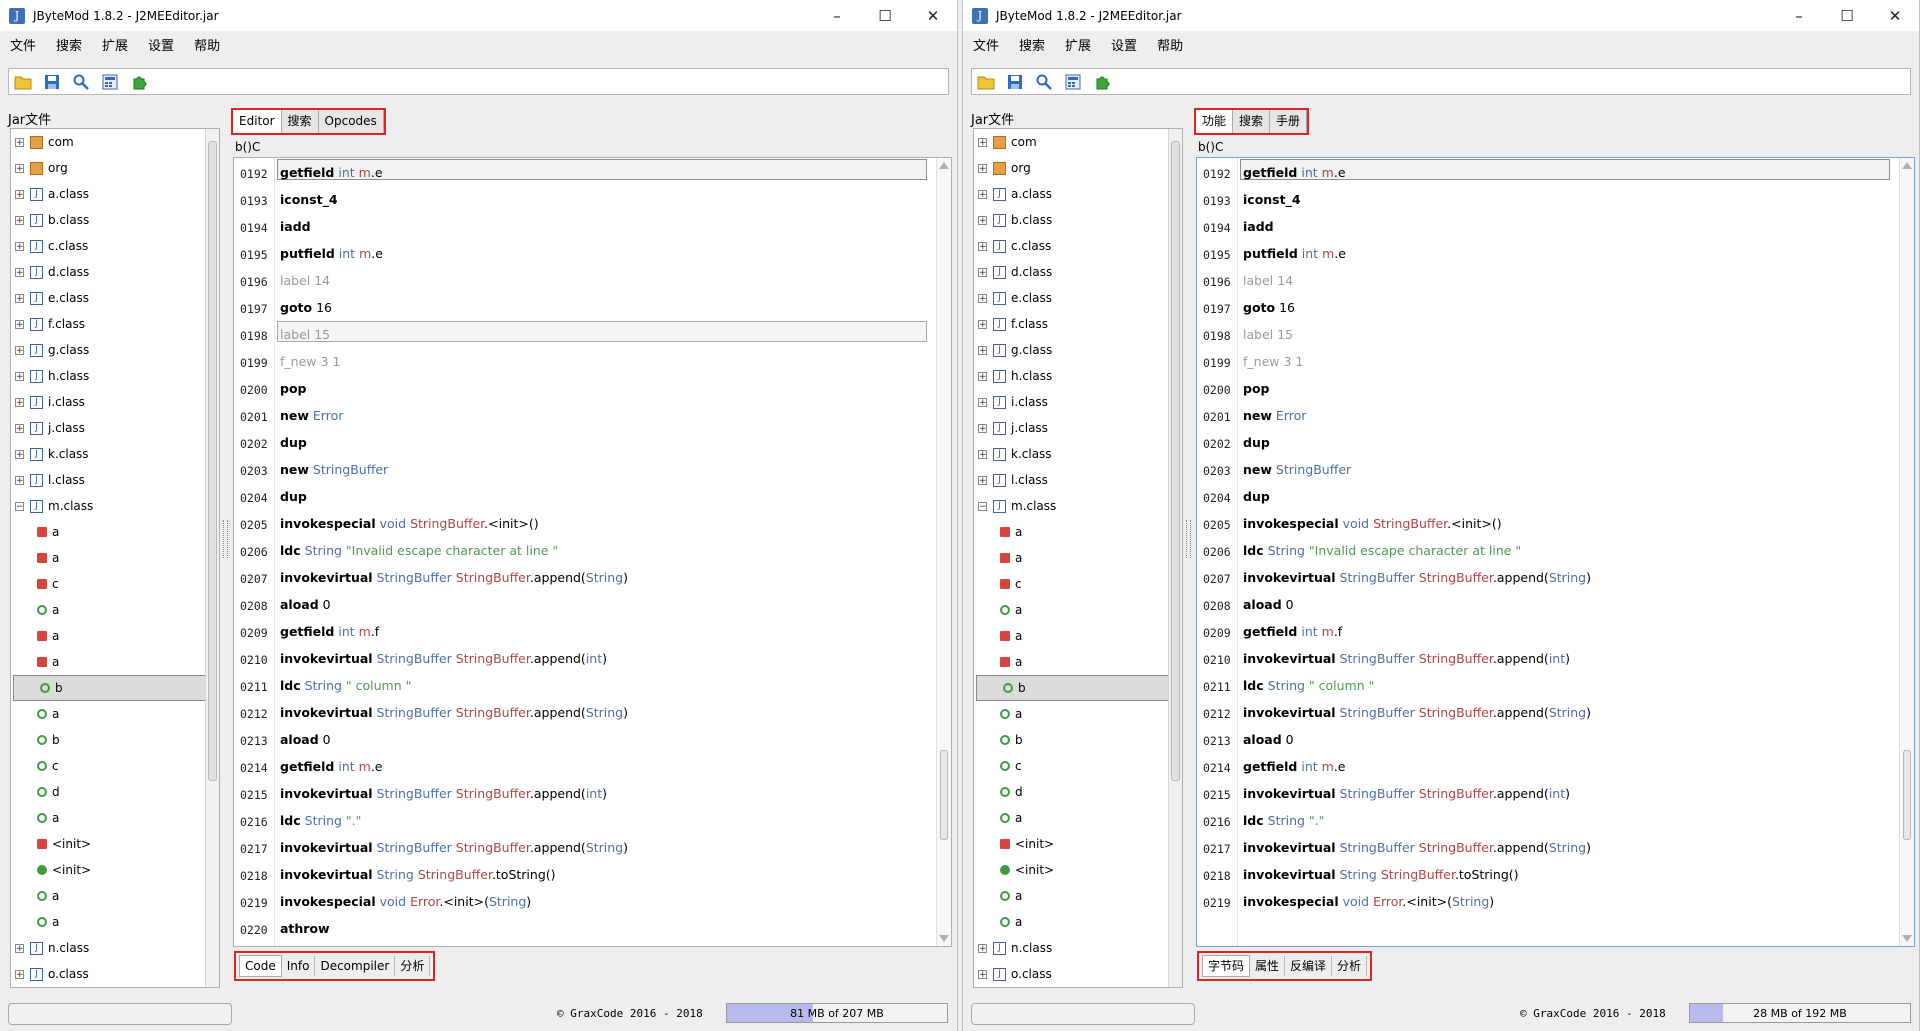  Describe the element at coordinates (355, 966) in the screenshot. I see `tab-decompiler: Decompiler` at that location.